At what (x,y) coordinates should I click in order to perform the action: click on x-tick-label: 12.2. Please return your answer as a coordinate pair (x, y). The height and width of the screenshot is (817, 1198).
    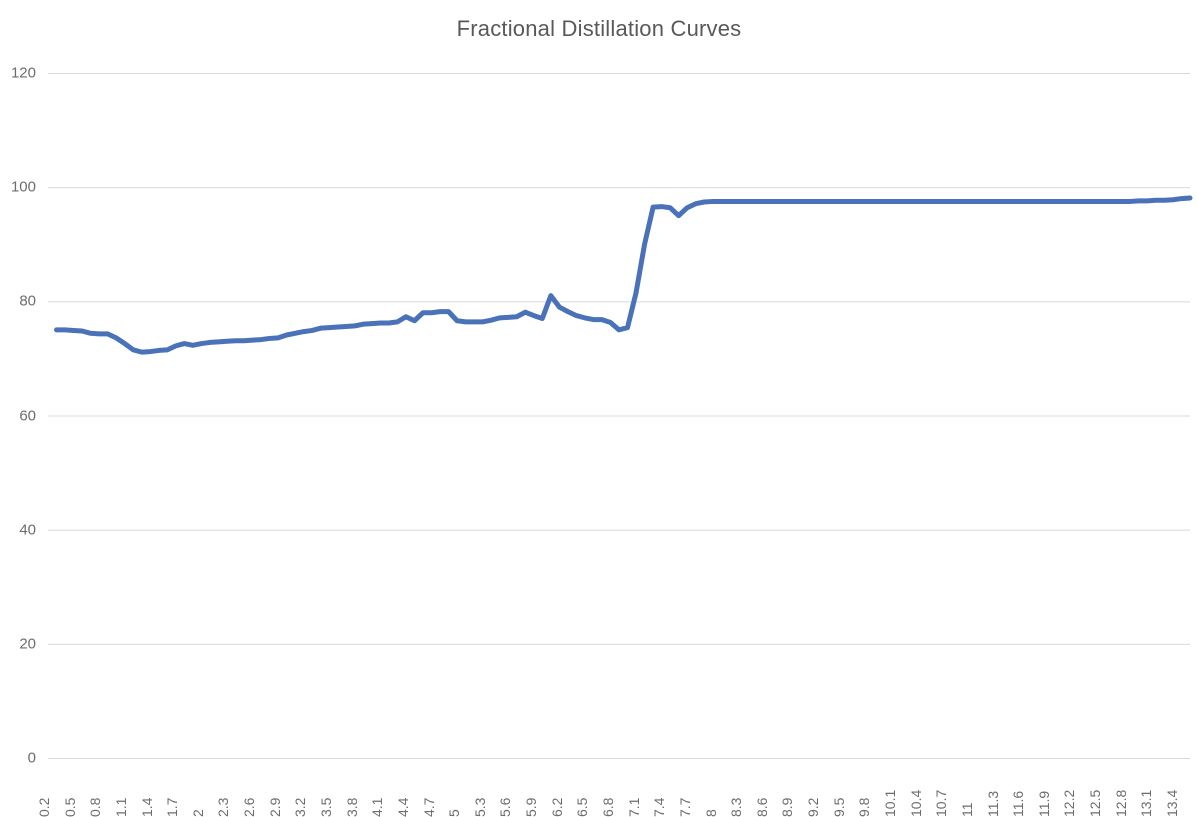
    Looking at the image, I should click on (1069, 803).